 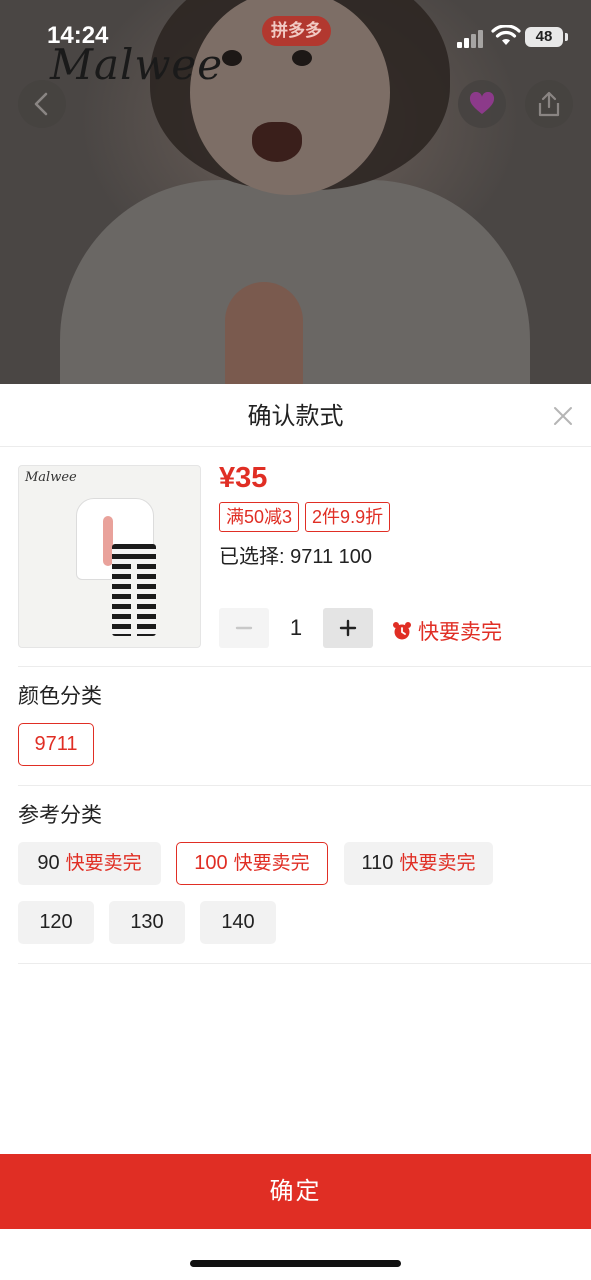 I want to click on size-section-label: 参考分类, so click(x=60, y=815).